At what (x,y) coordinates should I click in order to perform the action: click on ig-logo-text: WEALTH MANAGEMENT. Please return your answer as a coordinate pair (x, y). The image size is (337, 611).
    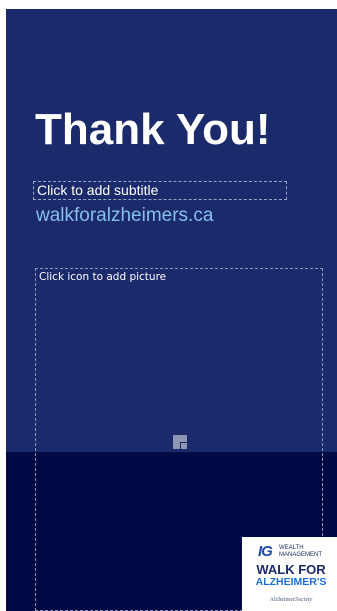
    Looking at the image, I should click on (301, 551).